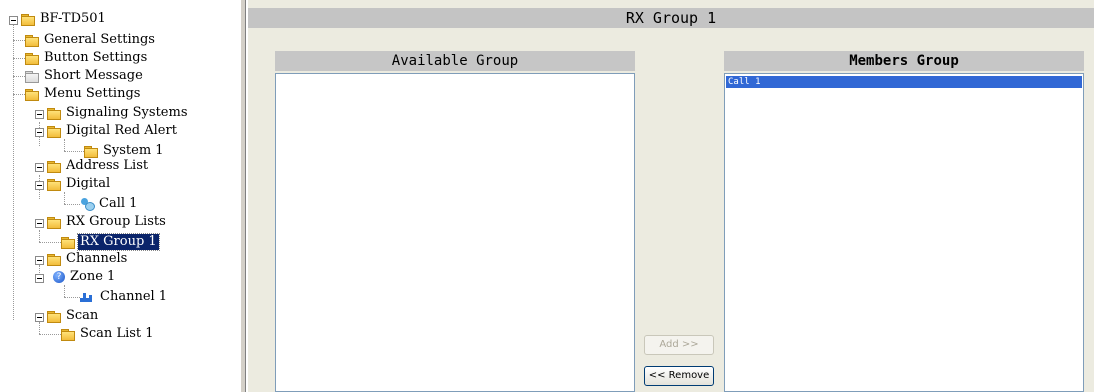 Image resolution: width=1094 pixels, height=392 pixels. What do you see at coordinates (107, 165) in the screenshot?
I see `tree-node-label: Address List` at bounding box center [107, 165].